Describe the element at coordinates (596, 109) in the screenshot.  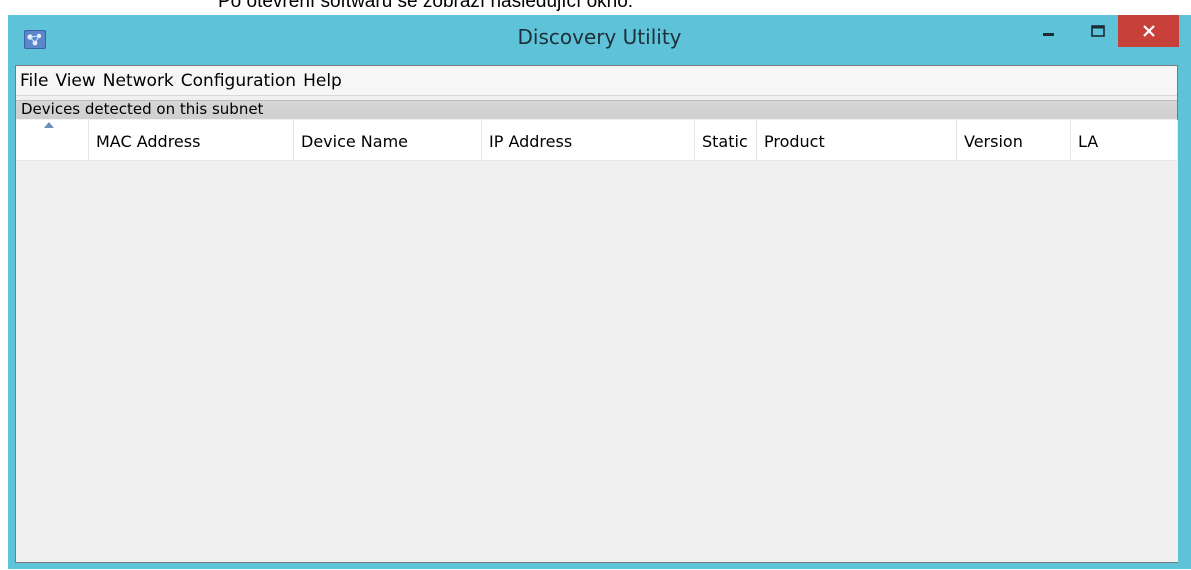
I see `devices-group-header: Devices detected on this subnet` at that location.